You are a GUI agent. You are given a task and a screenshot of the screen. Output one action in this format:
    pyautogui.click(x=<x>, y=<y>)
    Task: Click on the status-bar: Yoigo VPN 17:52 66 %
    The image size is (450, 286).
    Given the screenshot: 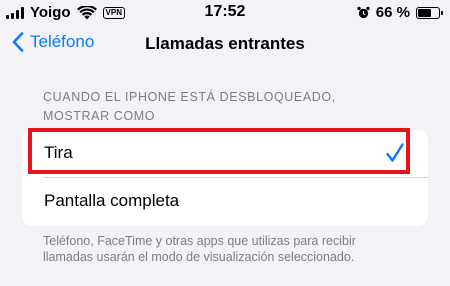 What is the action you would take?
    pyautogui.click(x=225, y=13)
    